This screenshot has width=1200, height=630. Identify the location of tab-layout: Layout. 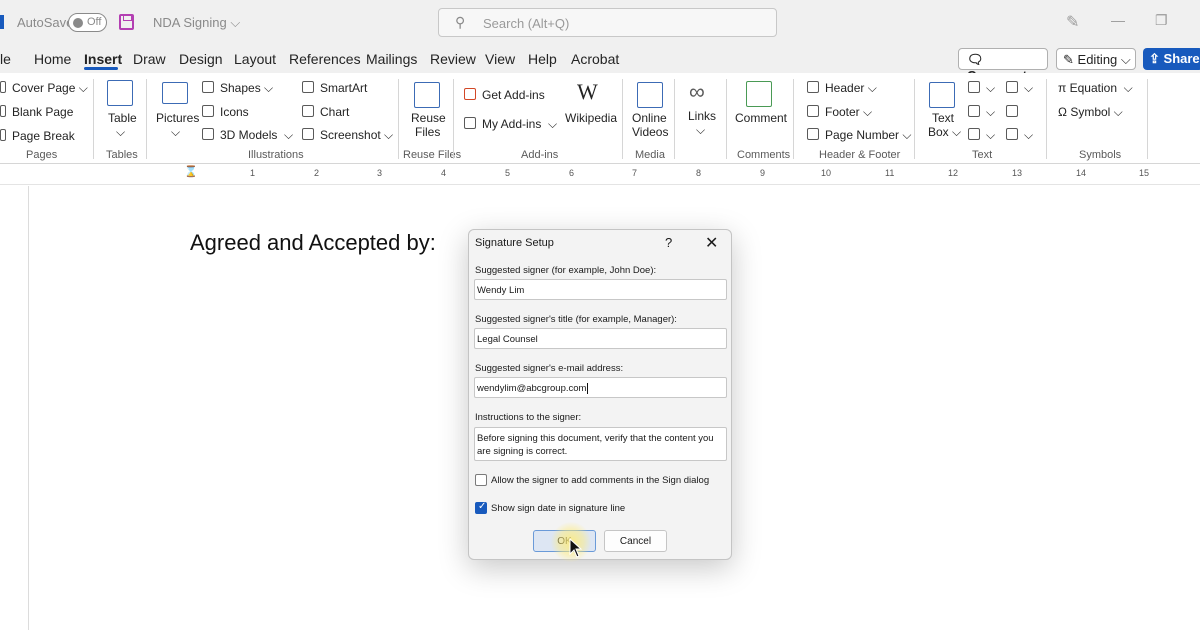
(255, 59).